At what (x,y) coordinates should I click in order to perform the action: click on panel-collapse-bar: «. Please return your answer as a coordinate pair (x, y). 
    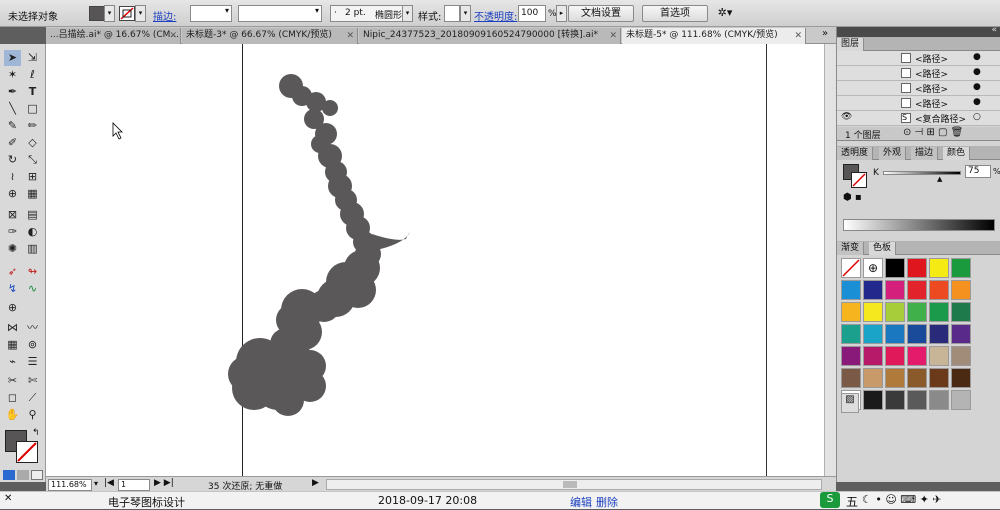
    Looking at the image, I should click on (918, 31).